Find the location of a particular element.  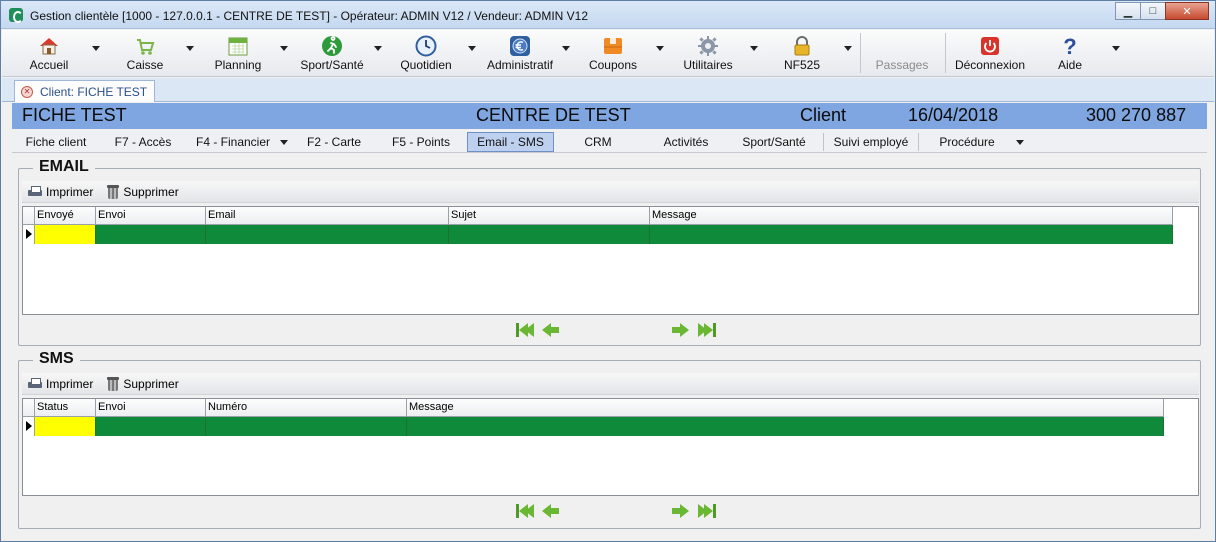

tab-acces: F7 - Accès is located at coordinates (143, 142).